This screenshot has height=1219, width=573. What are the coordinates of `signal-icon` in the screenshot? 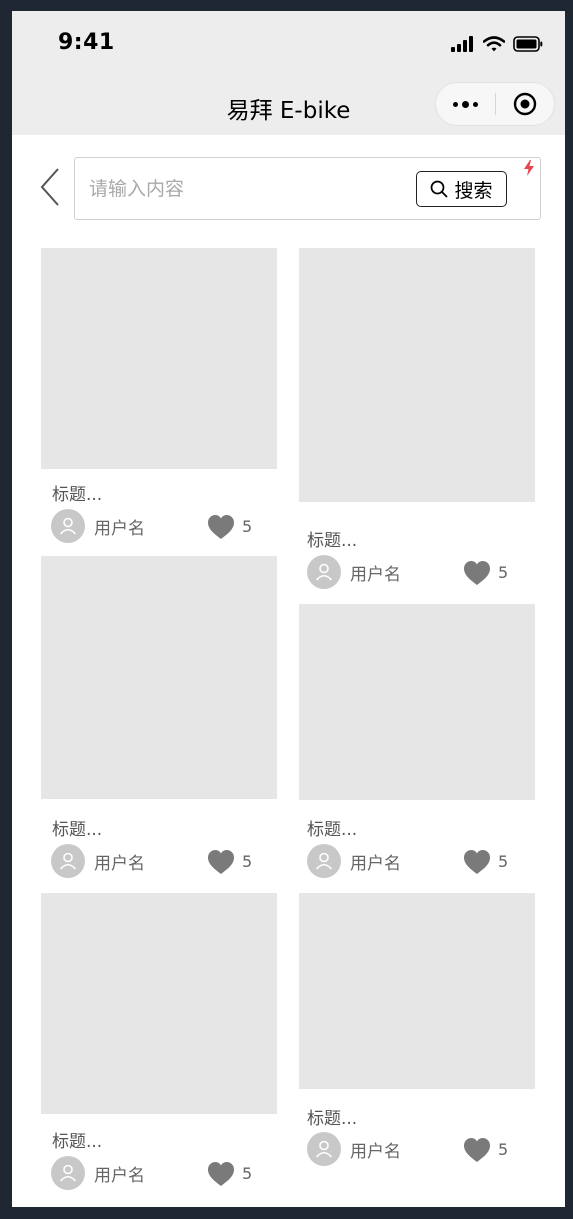 It's located at (462, 44).